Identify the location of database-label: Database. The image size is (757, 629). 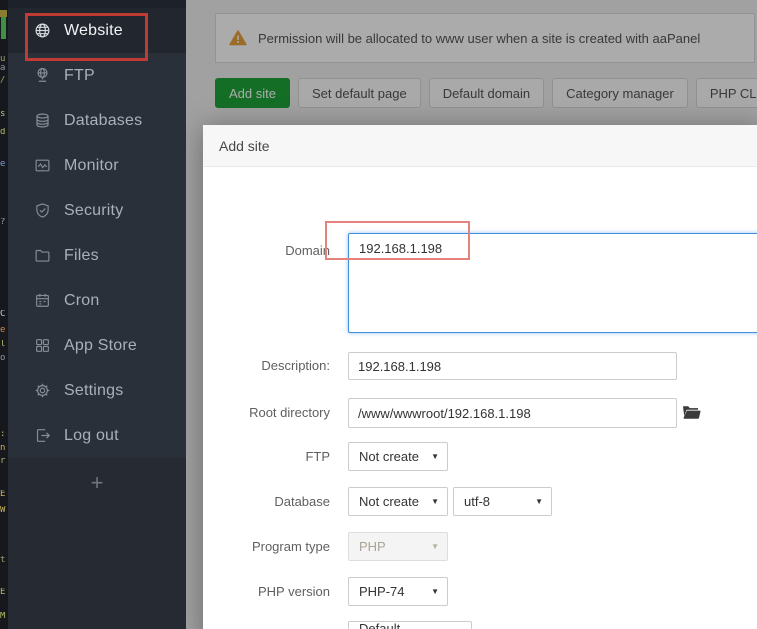
(302, 501).